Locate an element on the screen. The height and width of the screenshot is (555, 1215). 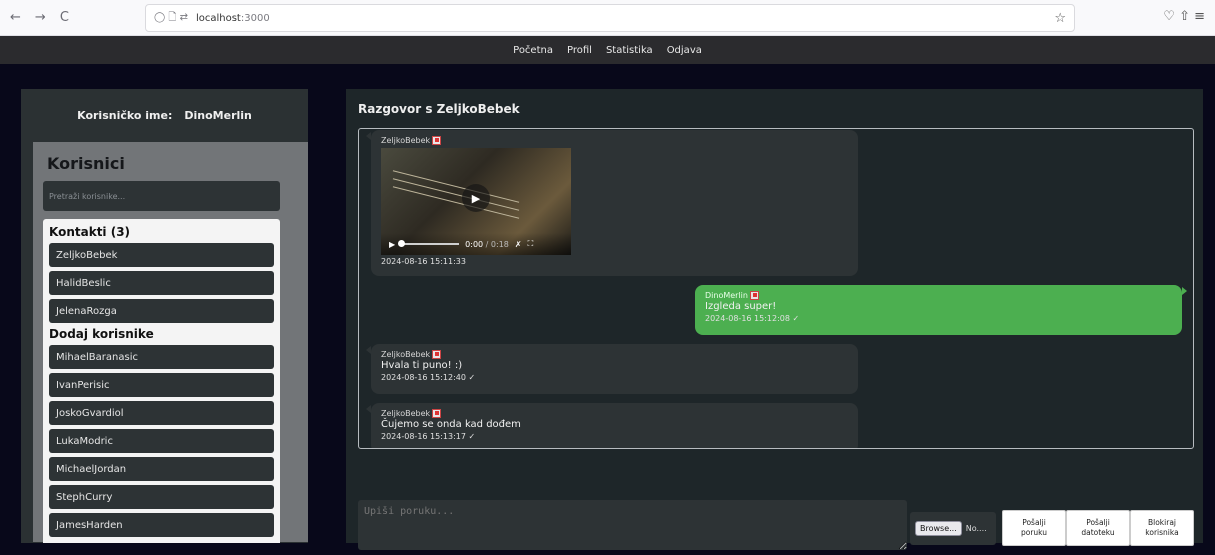
send-file-button: Pošalji datoteku is located at coordinates (1098, 528).